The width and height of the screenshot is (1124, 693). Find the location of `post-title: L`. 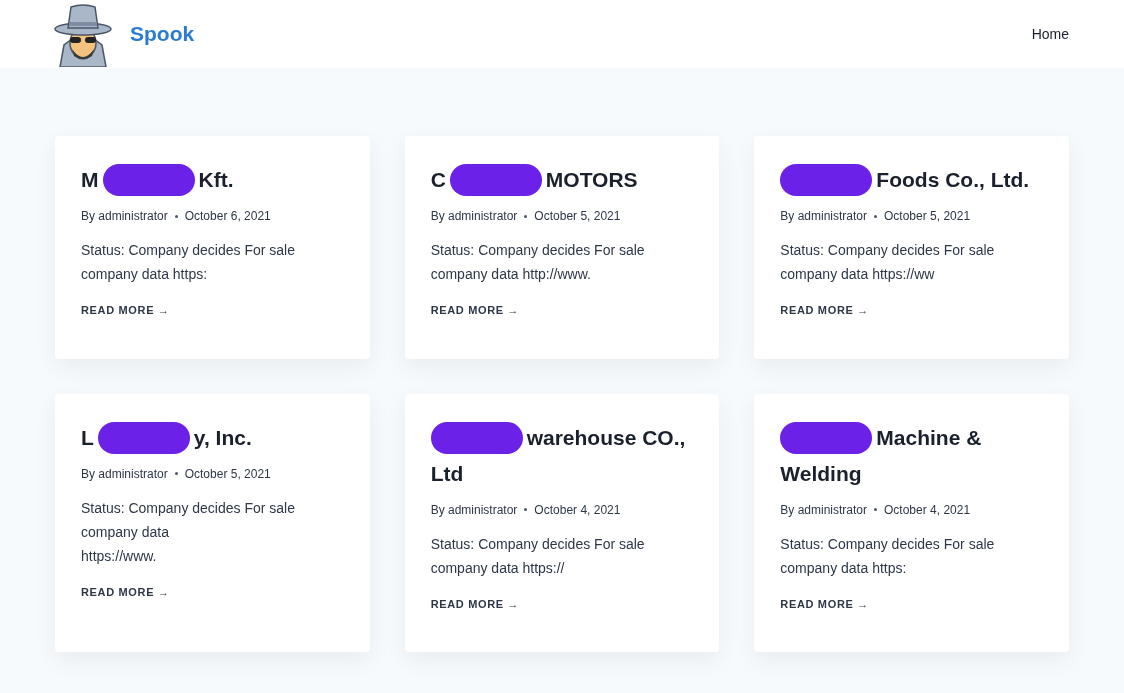

post-title: L is located at coordinates (87, 437).